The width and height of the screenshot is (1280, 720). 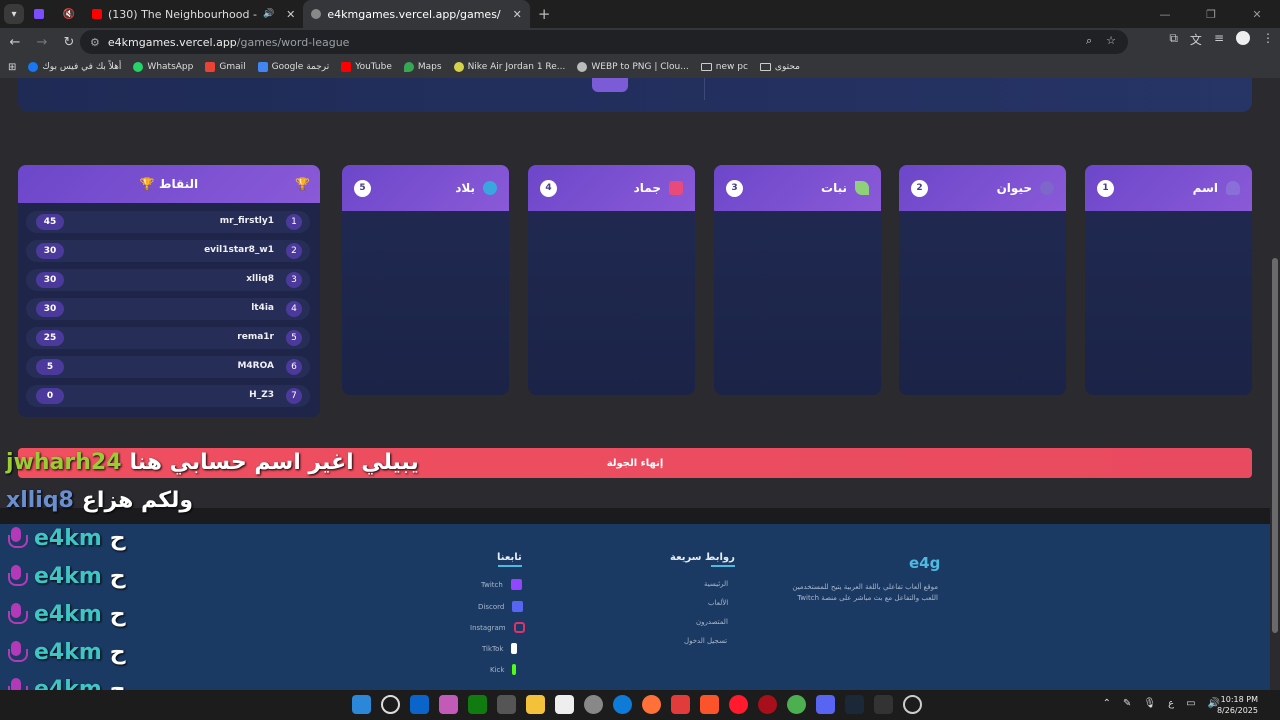 I want to click on score-rank: 3, so click(x=294, y=280).